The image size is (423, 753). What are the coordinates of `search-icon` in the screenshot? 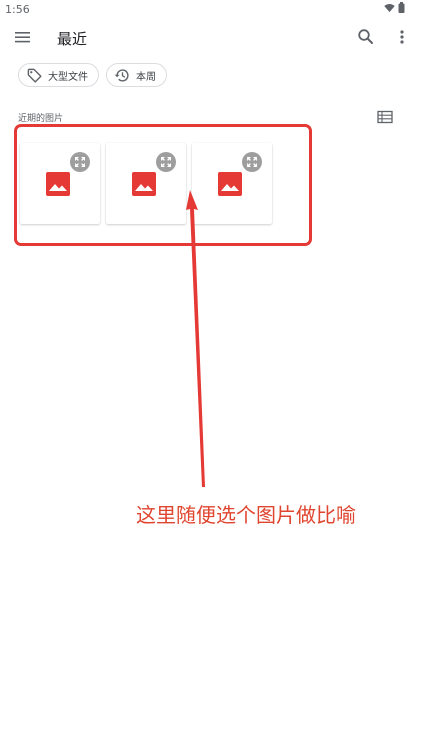 It's located at (366, 37).